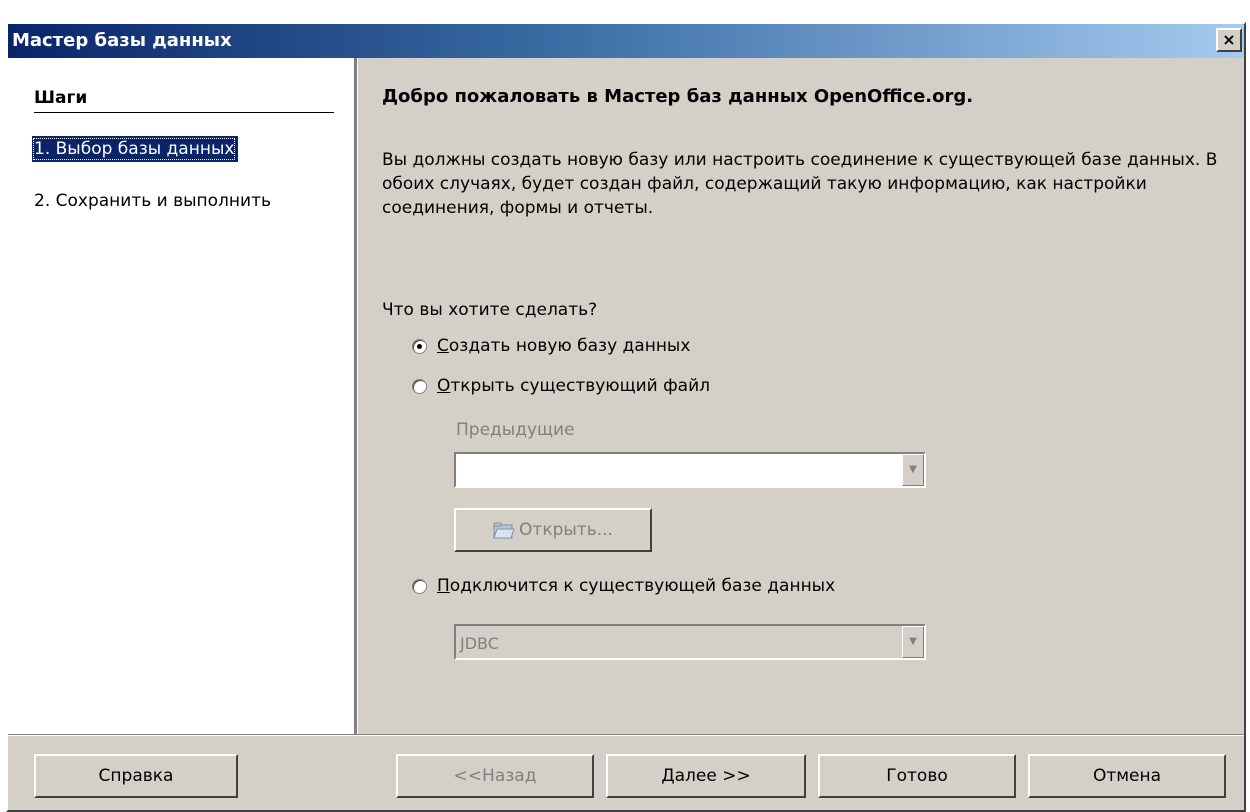 The image size is (1250, 812). What do you see at coordinates (573, 386) in the screenshot?
I see `radio-label: Открыть существующий файл` at bounding box center [573, 386].